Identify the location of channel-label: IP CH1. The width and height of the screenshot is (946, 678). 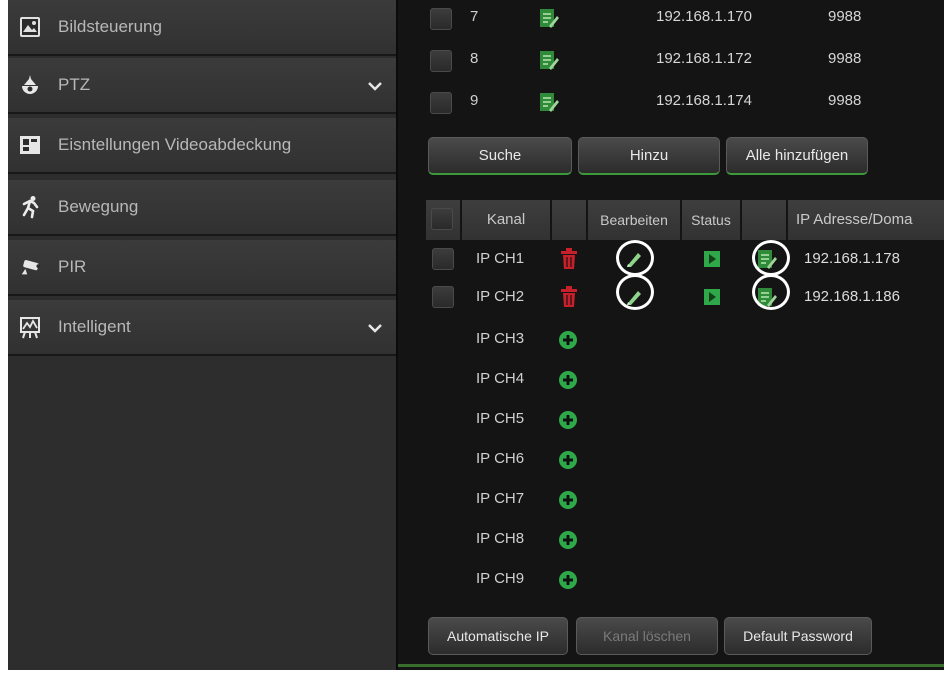
(500, 258).